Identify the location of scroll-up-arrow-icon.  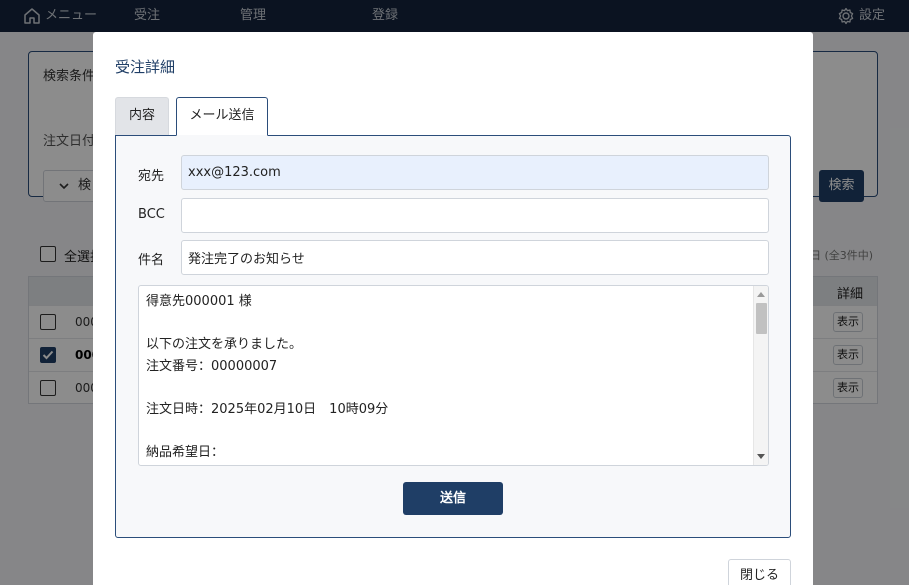
(761, 294).